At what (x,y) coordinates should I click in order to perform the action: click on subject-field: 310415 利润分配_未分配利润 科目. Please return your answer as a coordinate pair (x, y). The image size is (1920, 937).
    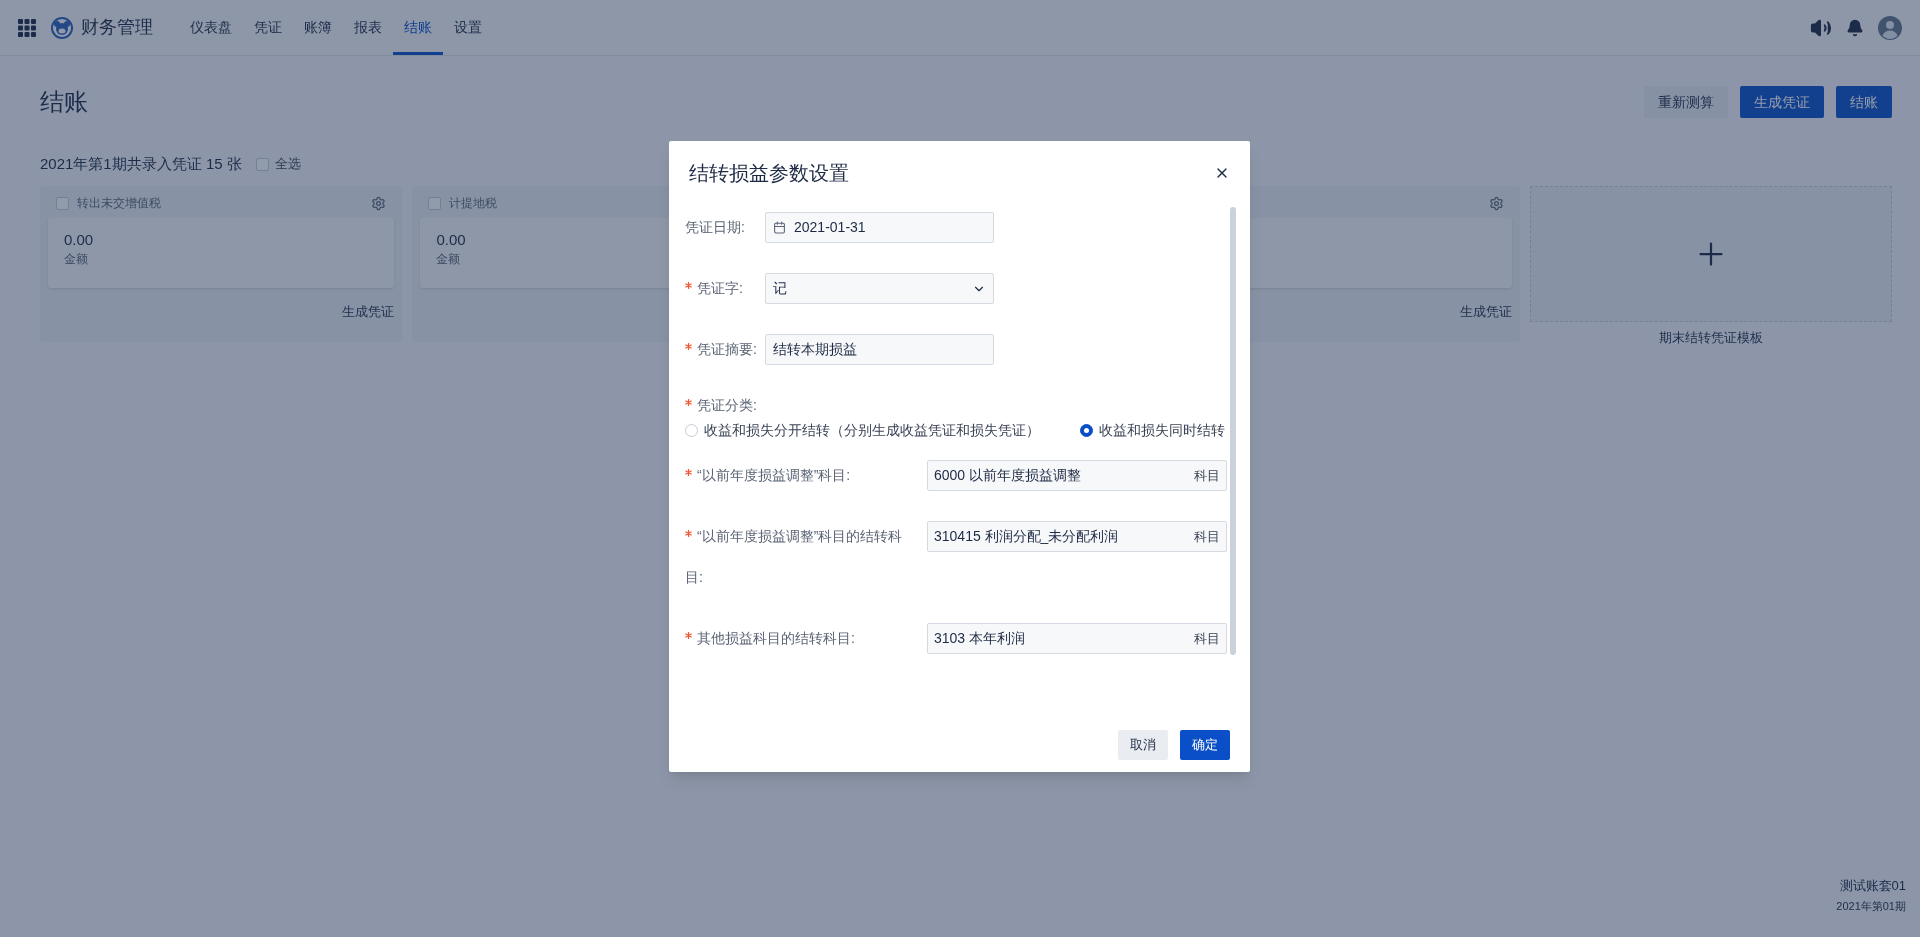
    Looking at the image, I should click on (1077, 536).